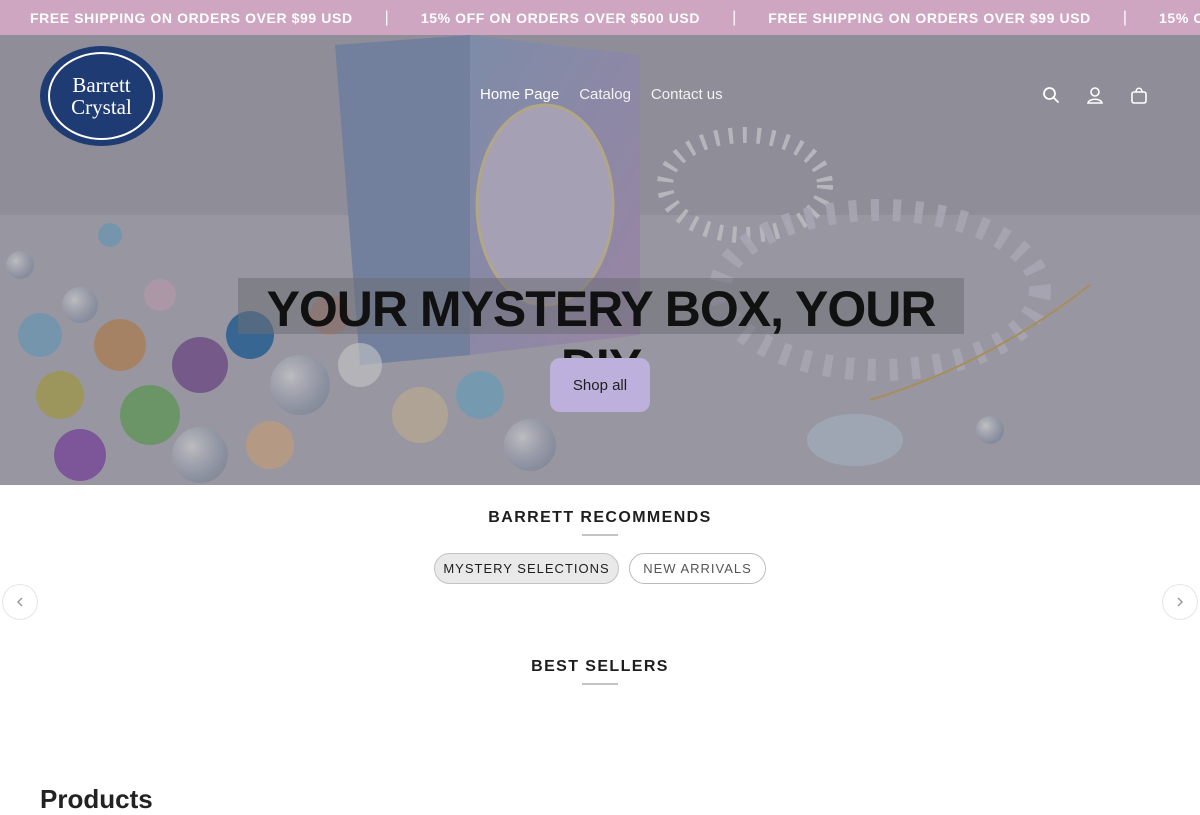 This screenshot has width=1200, height=815. What do you see at coordinates (600, 666) in the screenshot?
I see `best-sellers-title: BEST SELLERS` at bounding box center [600, 666].